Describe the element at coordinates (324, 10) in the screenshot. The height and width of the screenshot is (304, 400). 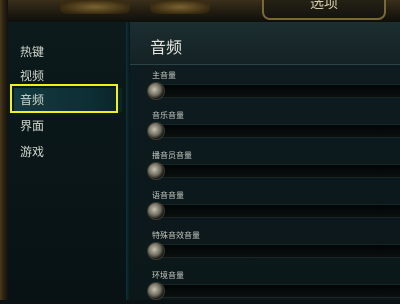
I see `window-title: 选项` at that location.